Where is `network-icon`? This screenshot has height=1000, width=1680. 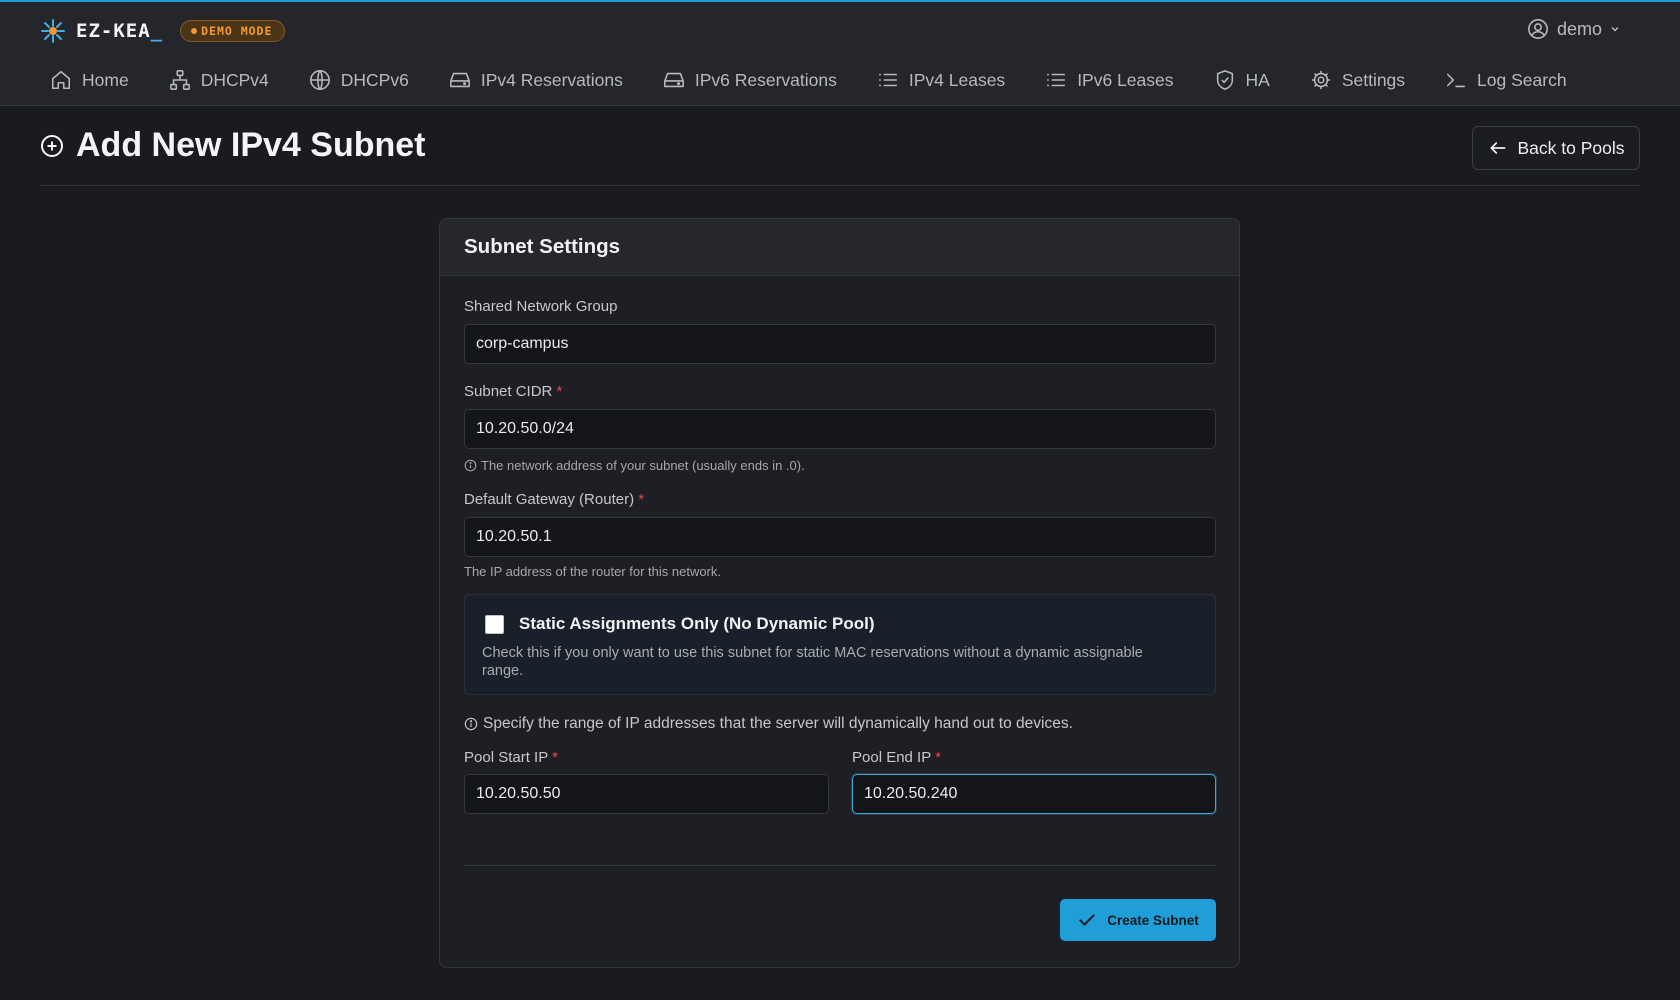 network-icon is located at coordinates (179, 80).